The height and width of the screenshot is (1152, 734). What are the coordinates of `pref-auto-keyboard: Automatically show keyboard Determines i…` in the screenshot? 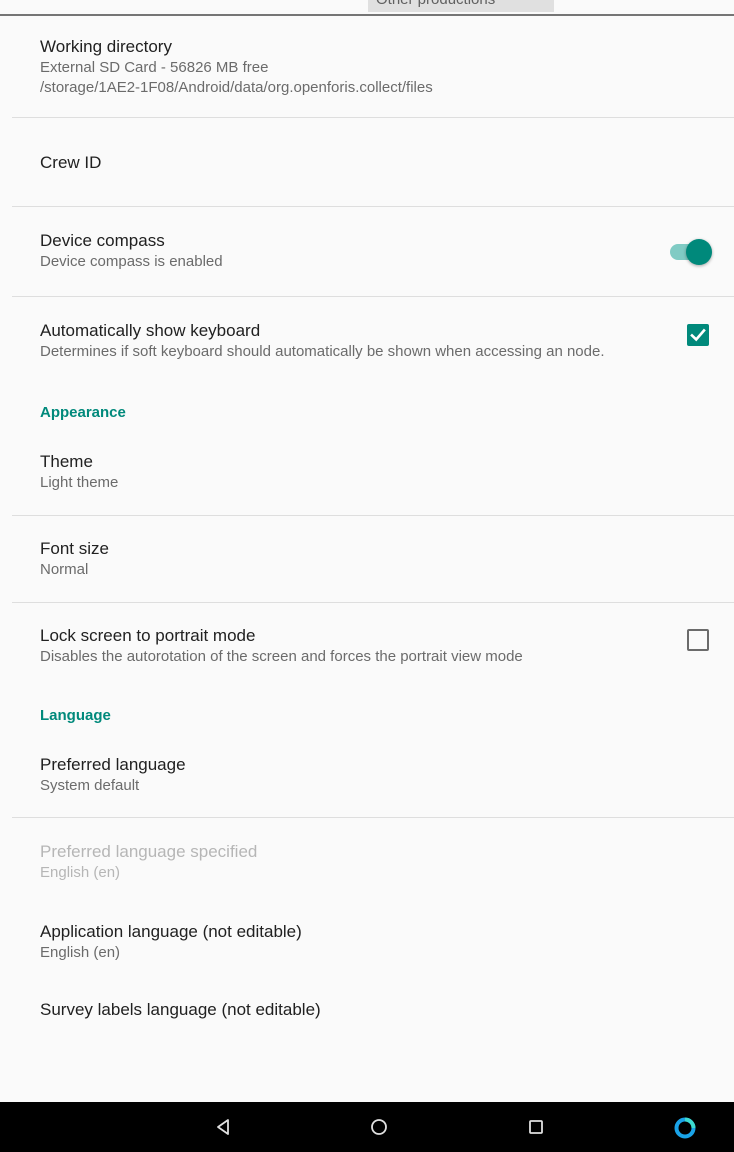 It's located at (367, 334).